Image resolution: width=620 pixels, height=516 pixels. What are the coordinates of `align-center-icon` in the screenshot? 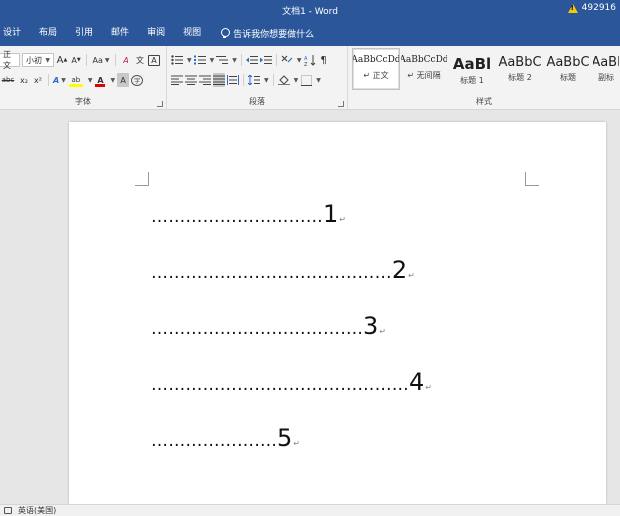 It's located at (191, 80).